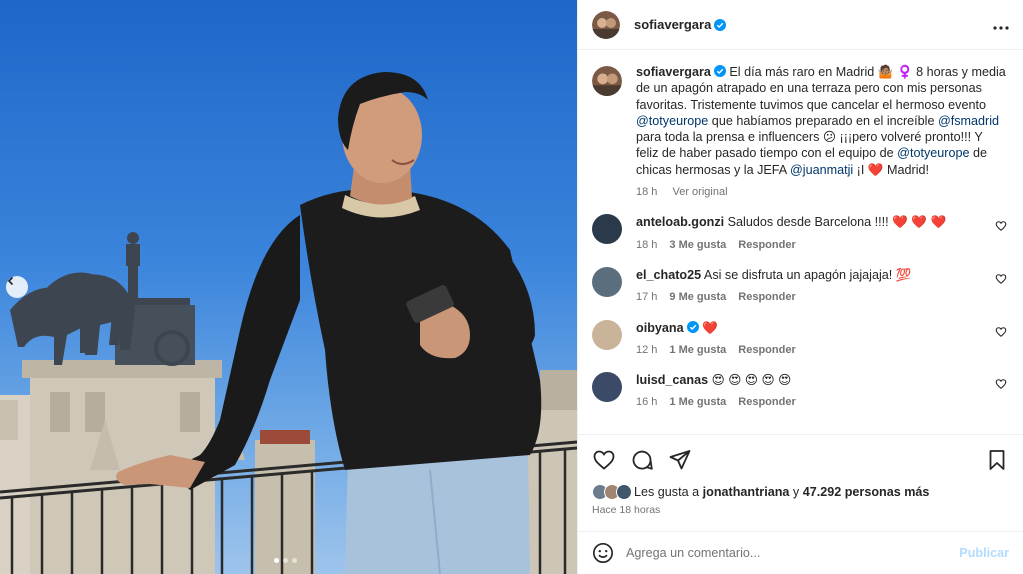  Describe the element at coordinates (800, 459) in the screenshot. I see `action-bar` at that location.